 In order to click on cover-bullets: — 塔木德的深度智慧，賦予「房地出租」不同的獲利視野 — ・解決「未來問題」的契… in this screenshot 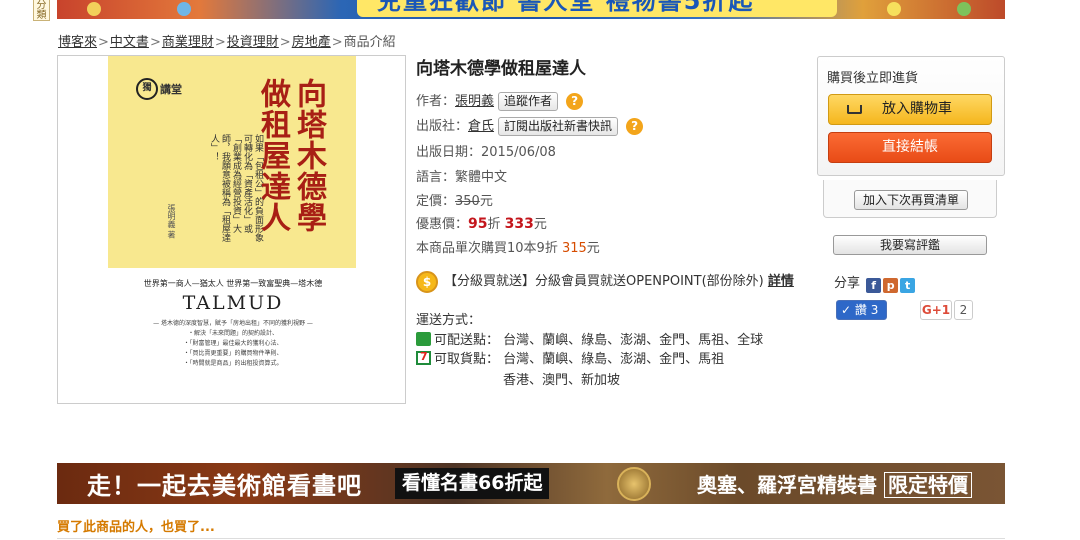, I will do `click(233, 344)`.